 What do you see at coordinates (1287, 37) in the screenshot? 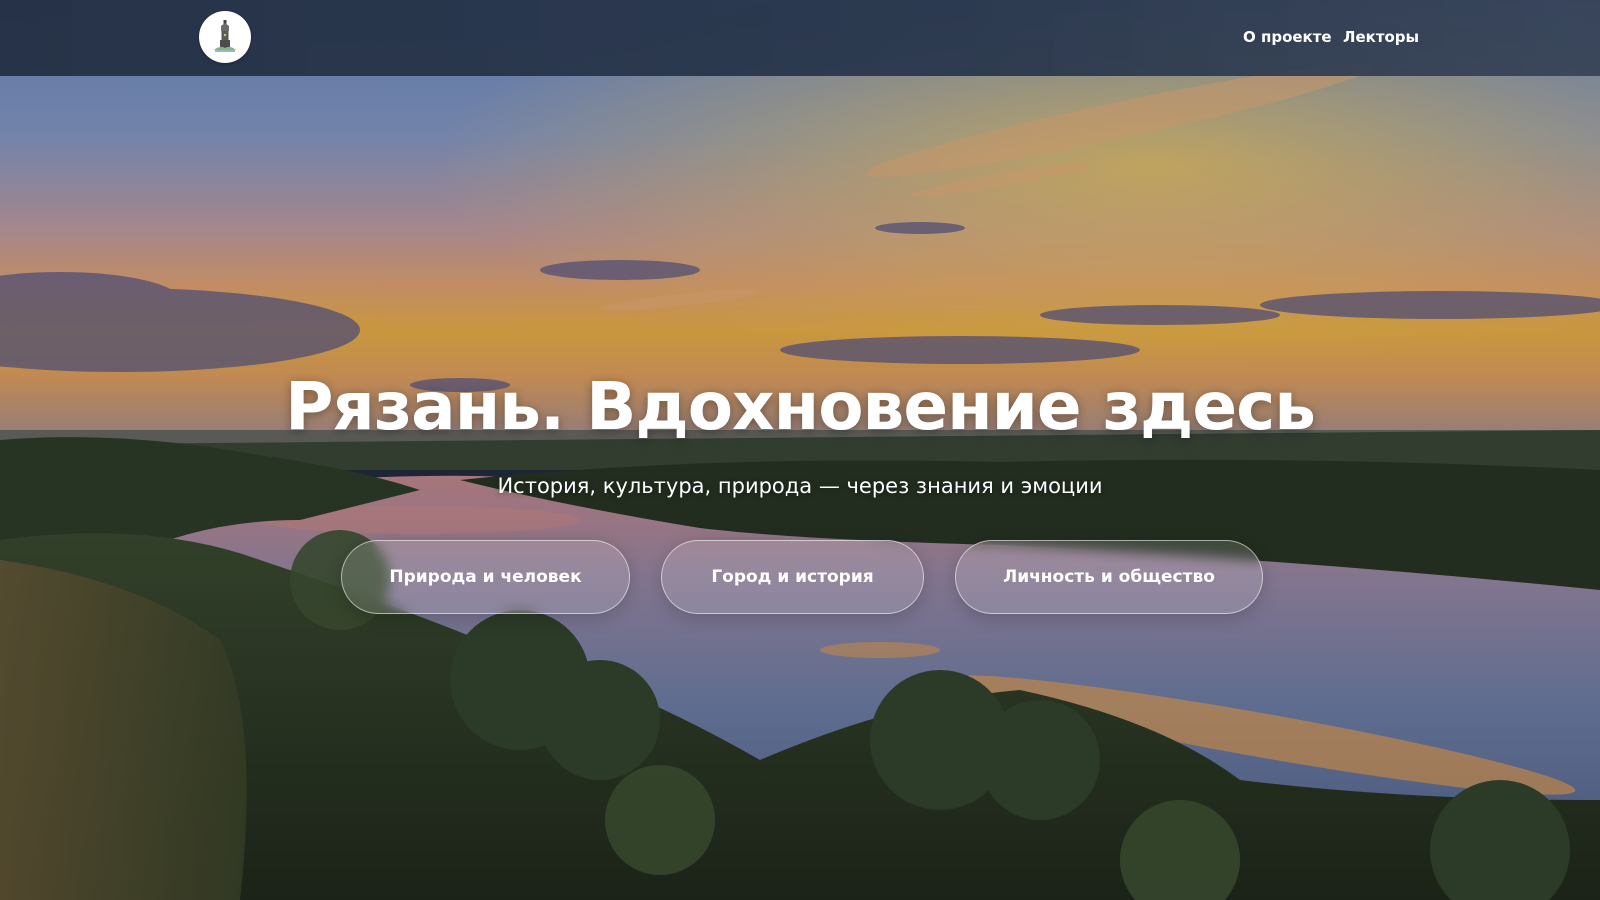
I see `nav-link-about: О проекте` at bounding box center [1287, 37].